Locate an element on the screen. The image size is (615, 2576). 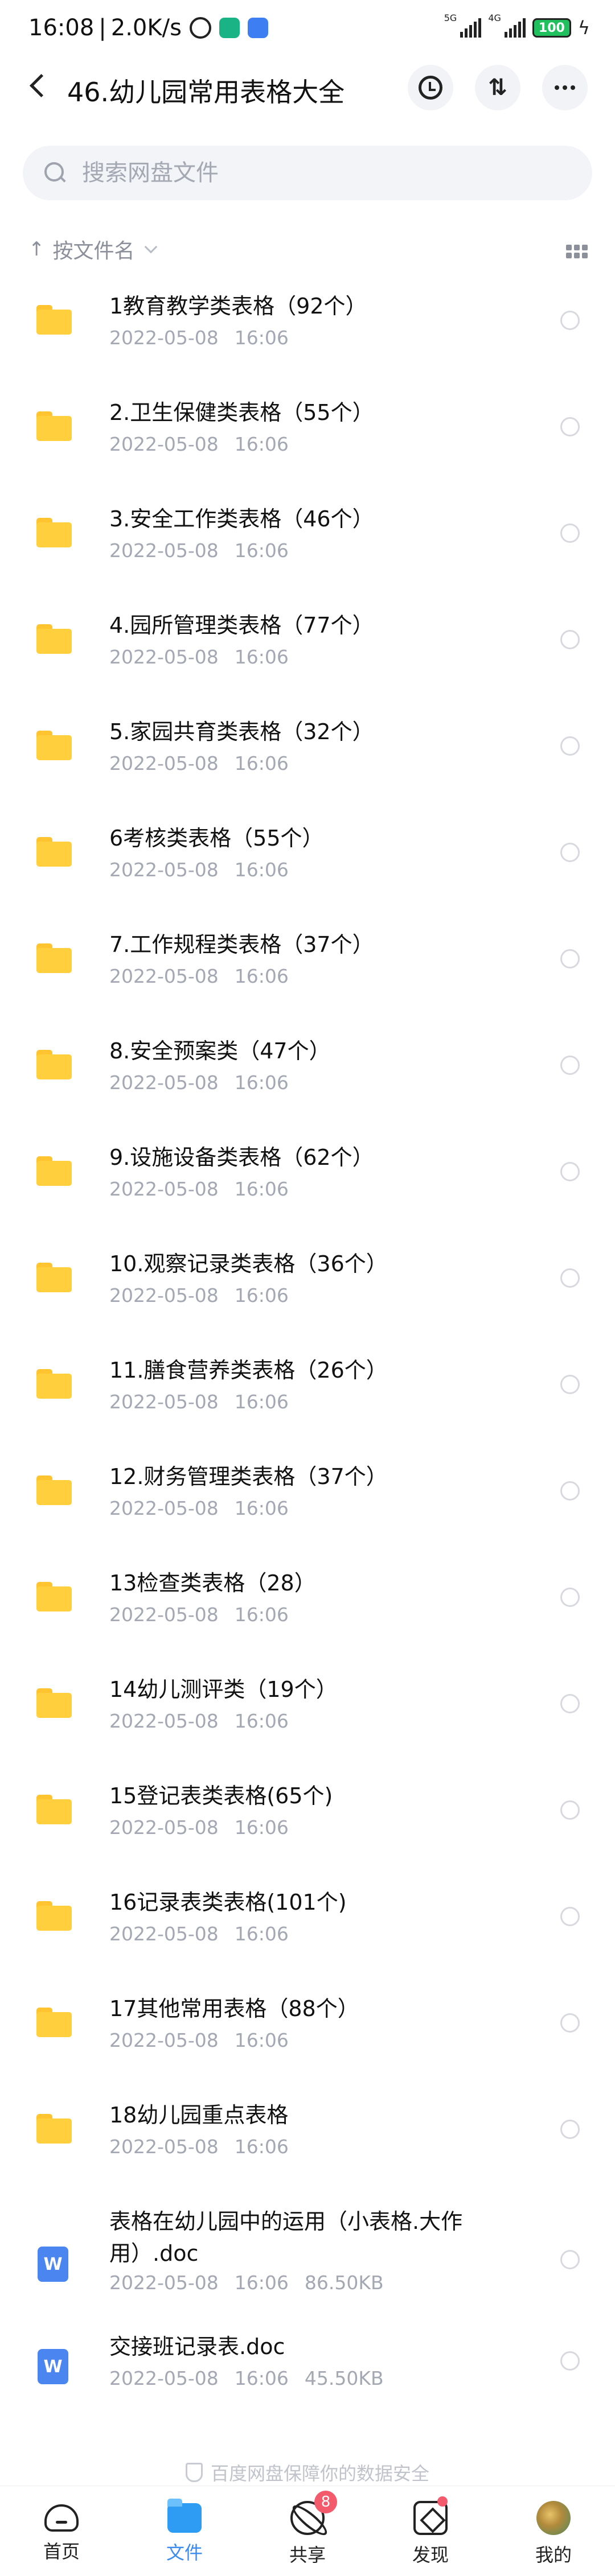
folder-row: 1教育教学类表格（92个） 2022-05-08 16:06 is located at coordinates (307, 332).